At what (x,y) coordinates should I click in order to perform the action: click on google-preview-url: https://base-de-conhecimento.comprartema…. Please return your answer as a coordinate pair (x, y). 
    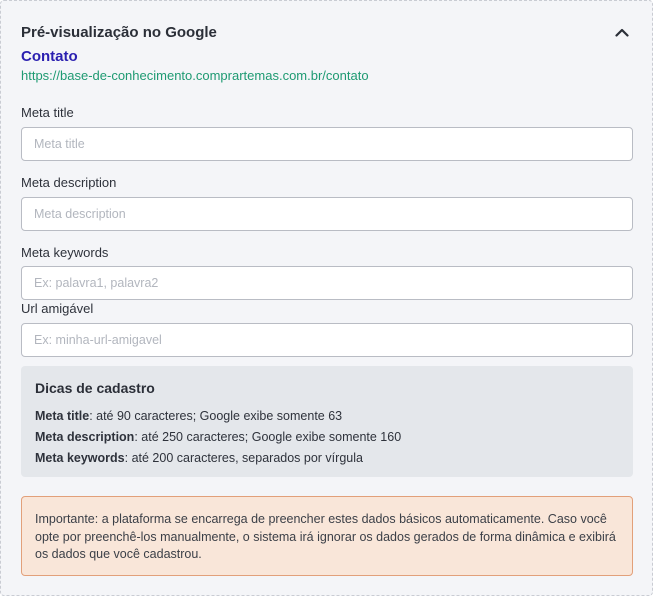
    Looking at the image, I should click on (195, 75).